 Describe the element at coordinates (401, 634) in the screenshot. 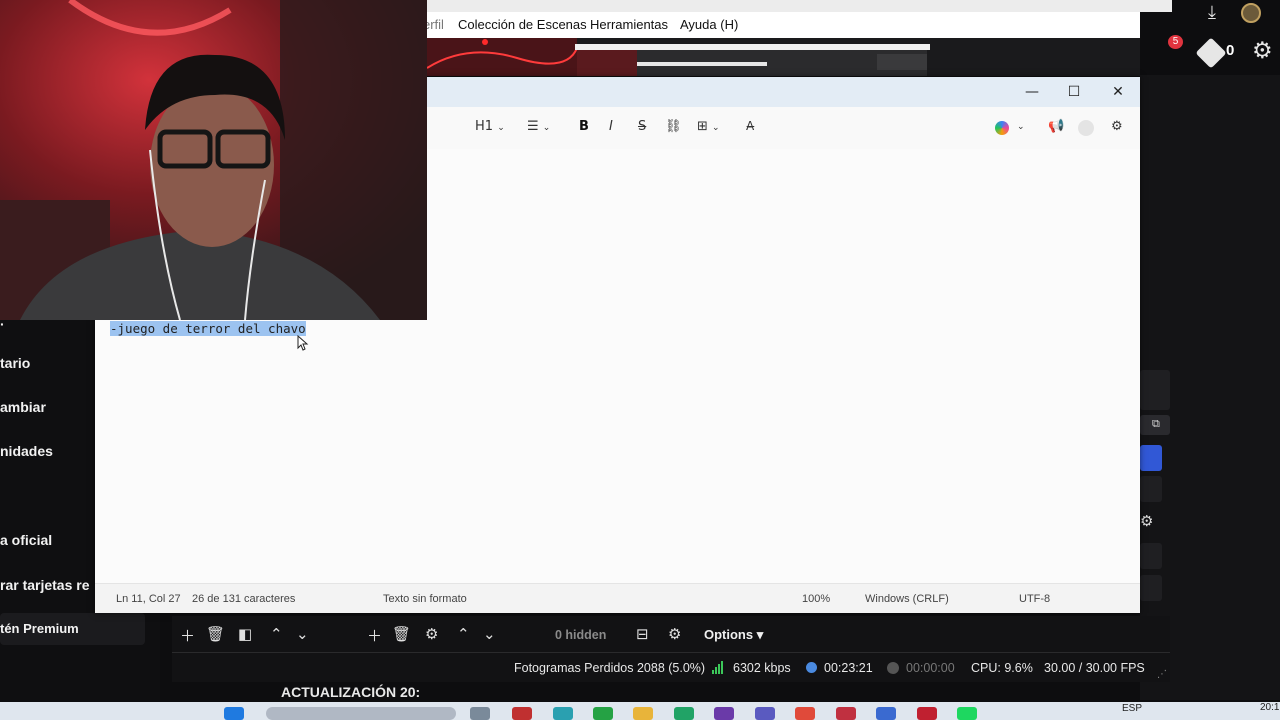

I see `remove-source-button: 🗑` at that location.